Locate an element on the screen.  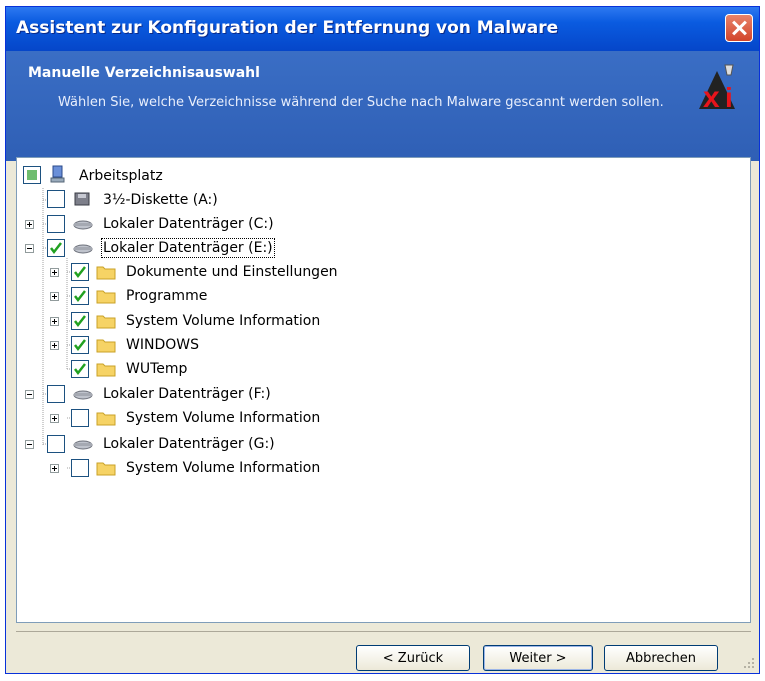
tree-label-floppy: 3½-Diskette (A:) is located at coordinates (160, 200).